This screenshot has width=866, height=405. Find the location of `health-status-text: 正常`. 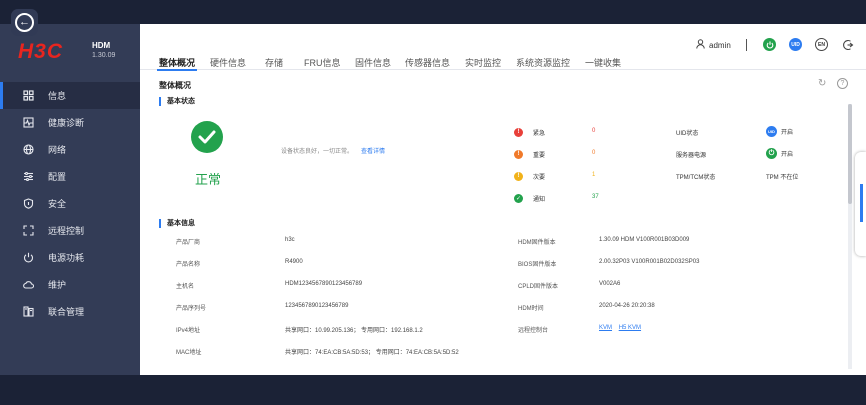

health-status-text: 正常 is located at coordinates (208, 179).